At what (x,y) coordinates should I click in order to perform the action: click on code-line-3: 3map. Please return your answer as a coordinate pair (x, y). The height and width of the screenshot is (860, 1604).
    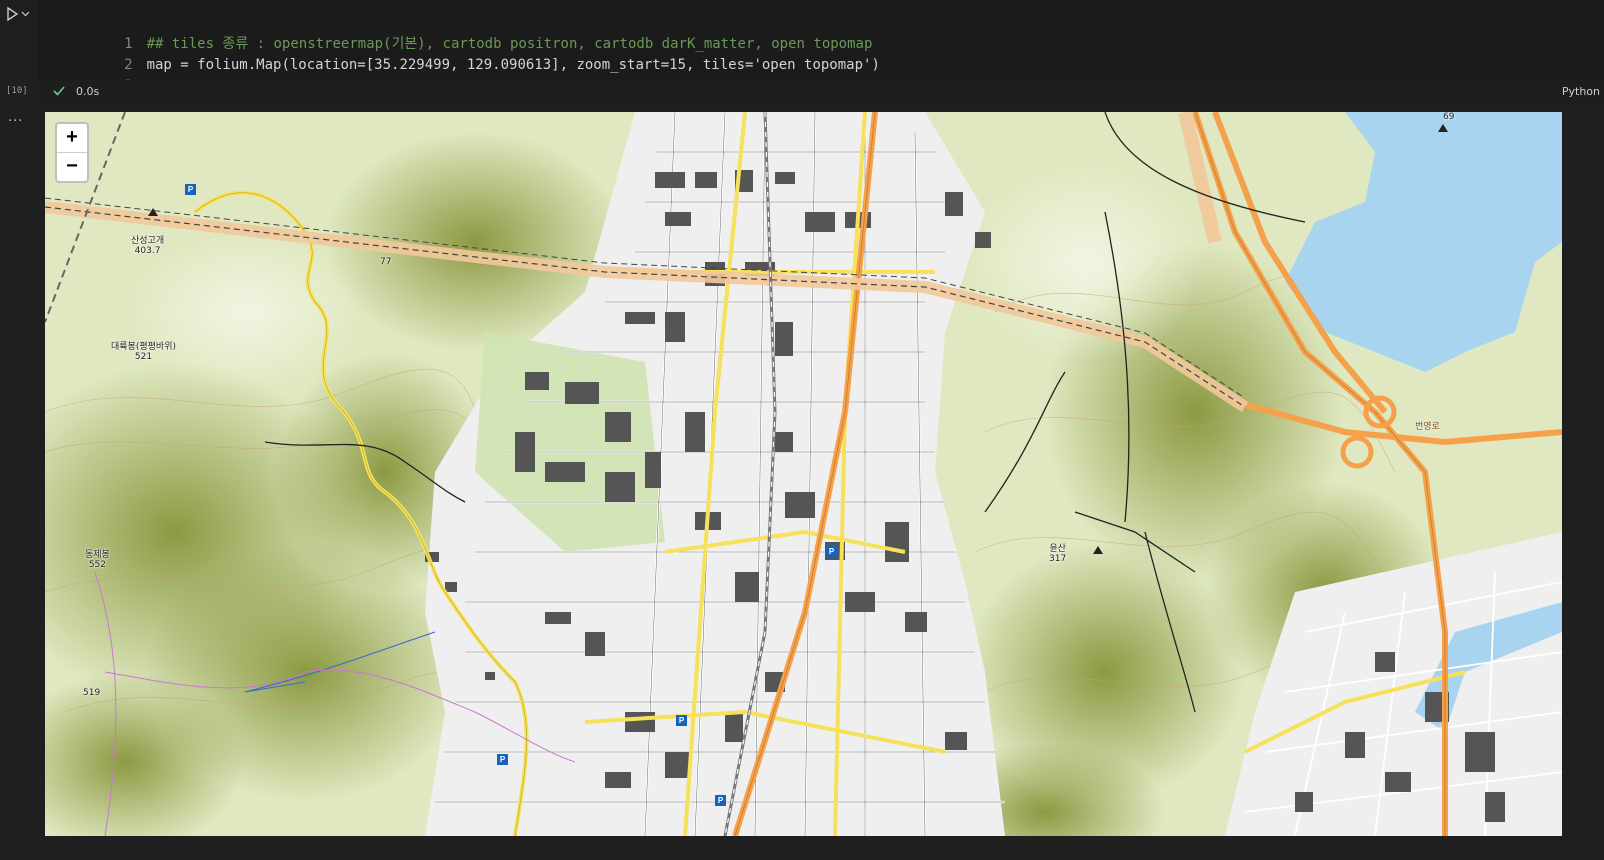
    Looking at the image, I should click on (105, 74).